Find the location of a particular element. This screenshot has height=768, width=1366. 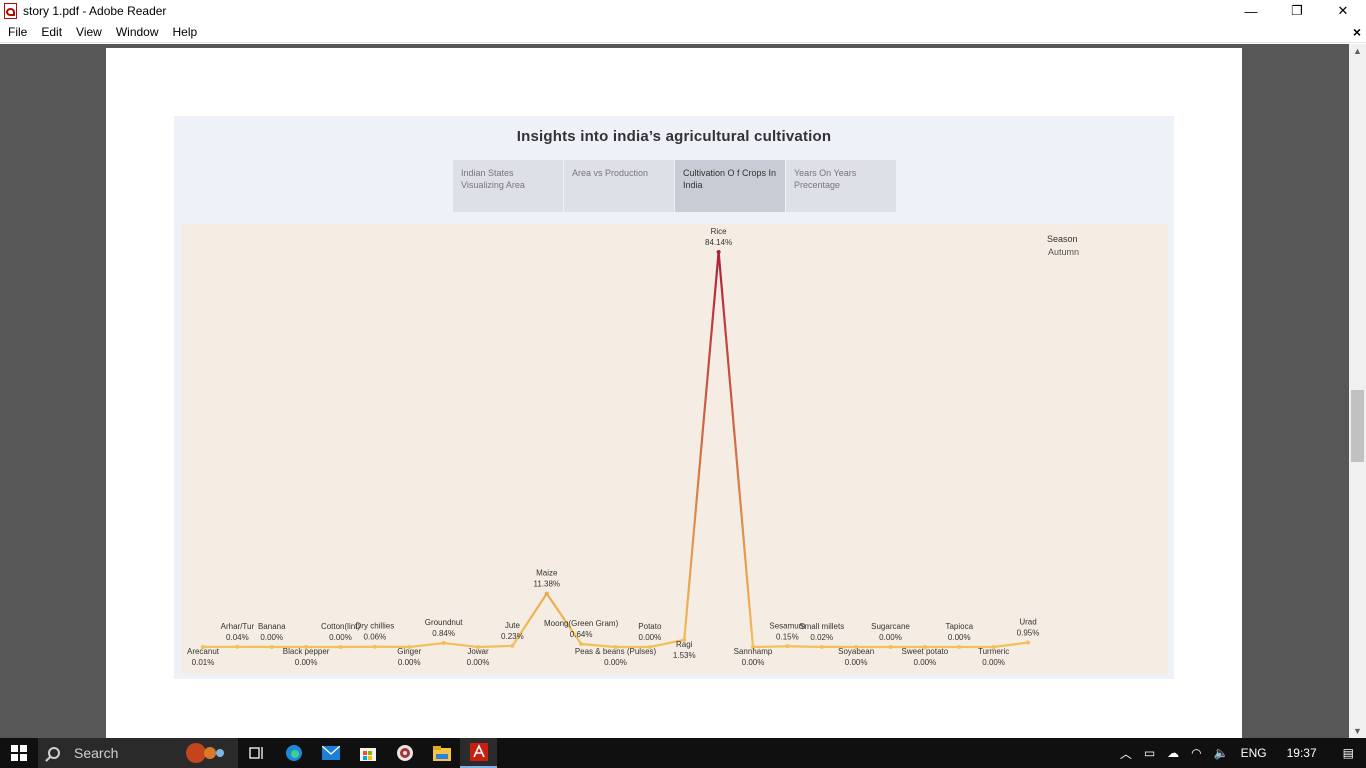

season-filter-label: Season is located at coordinates (1062, 239).